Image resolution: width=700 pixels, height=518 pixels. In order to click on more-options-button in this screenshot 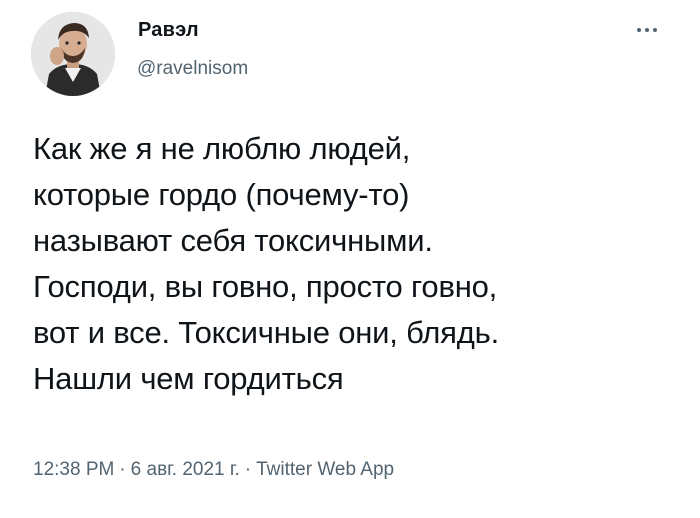, I will do `click(647, 30)`.